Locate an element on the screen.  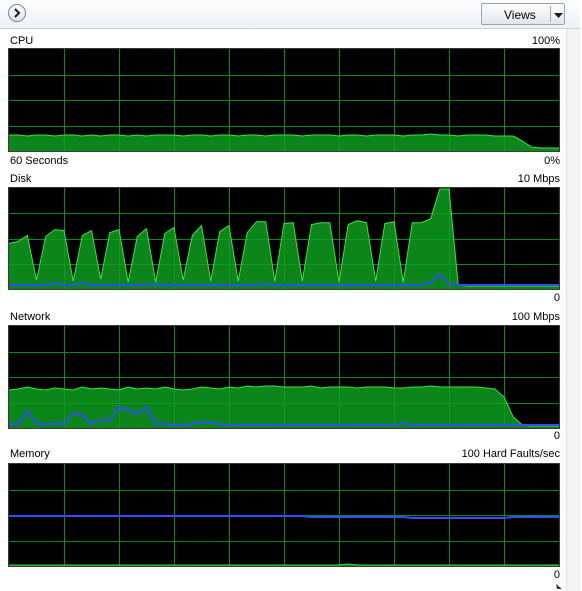
resize-grip-icon is located at coordinates (559, 586).